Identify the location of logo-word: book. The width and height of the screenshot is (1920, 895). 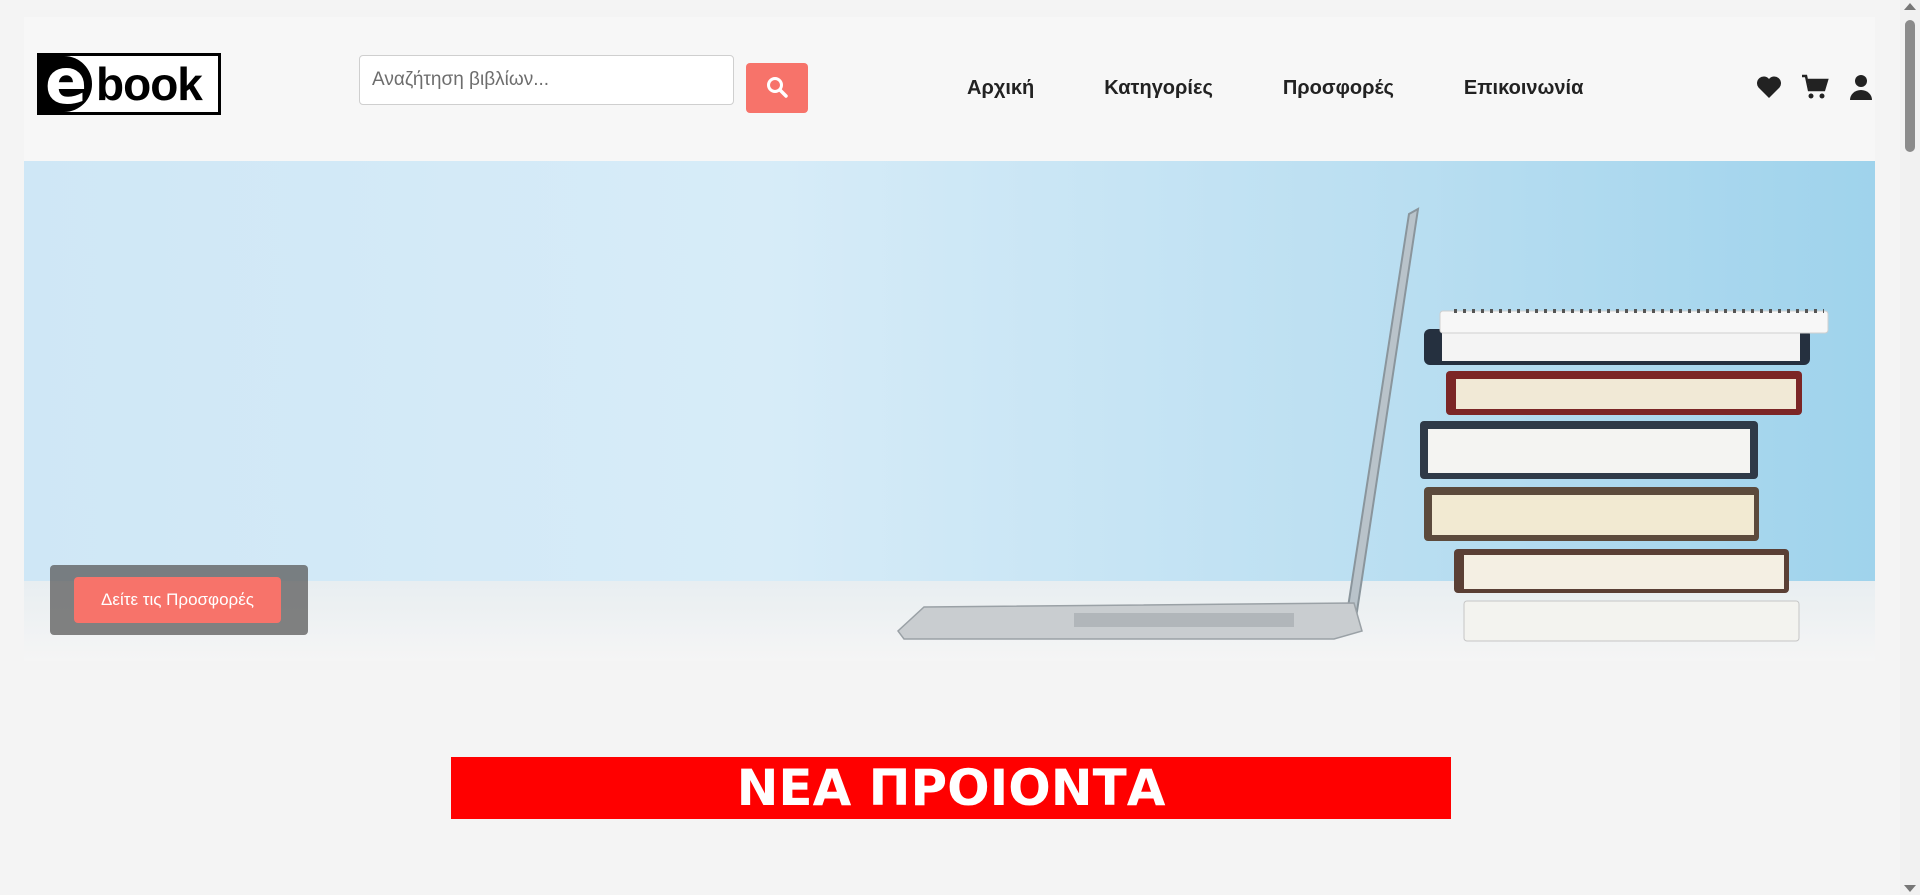
(149, 84).